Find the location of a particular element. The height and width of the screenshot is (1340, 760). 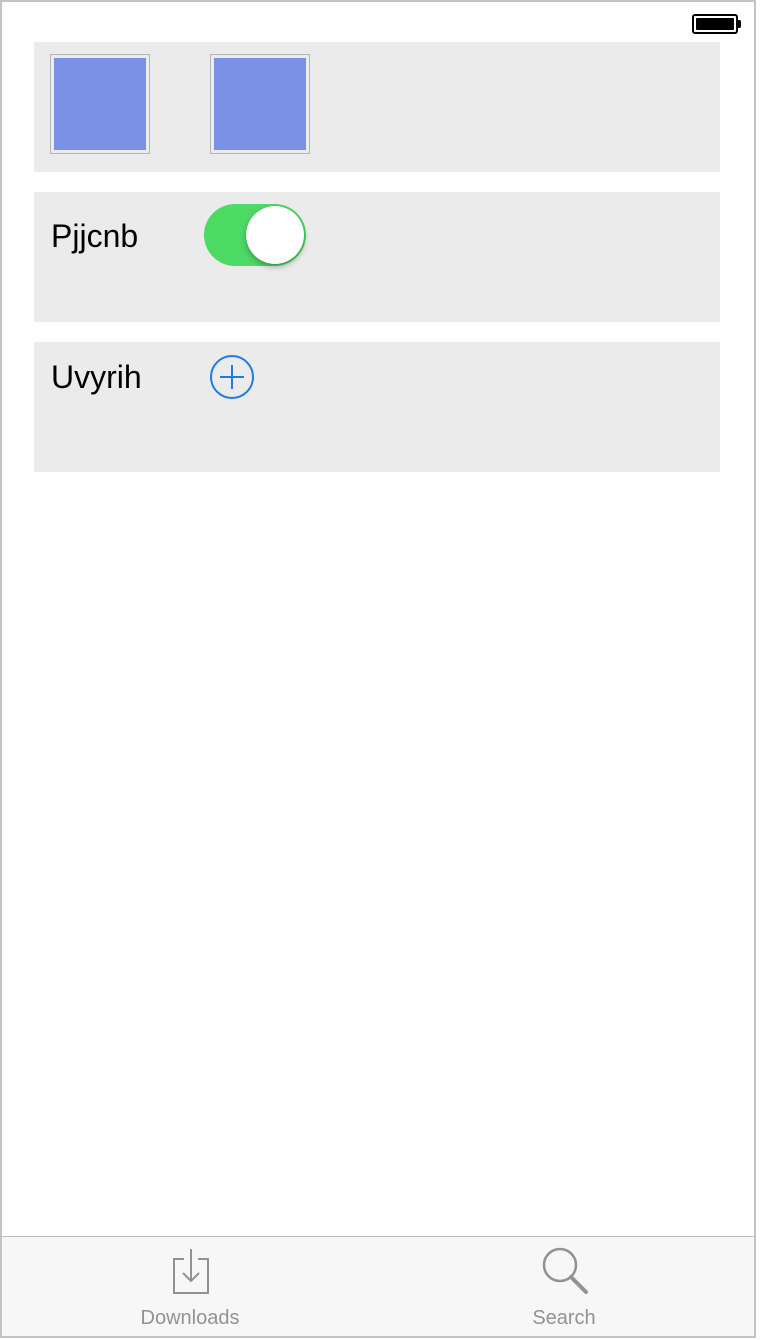

toggle-row-label: Pjjcnb is located at coordinates (95, 236).